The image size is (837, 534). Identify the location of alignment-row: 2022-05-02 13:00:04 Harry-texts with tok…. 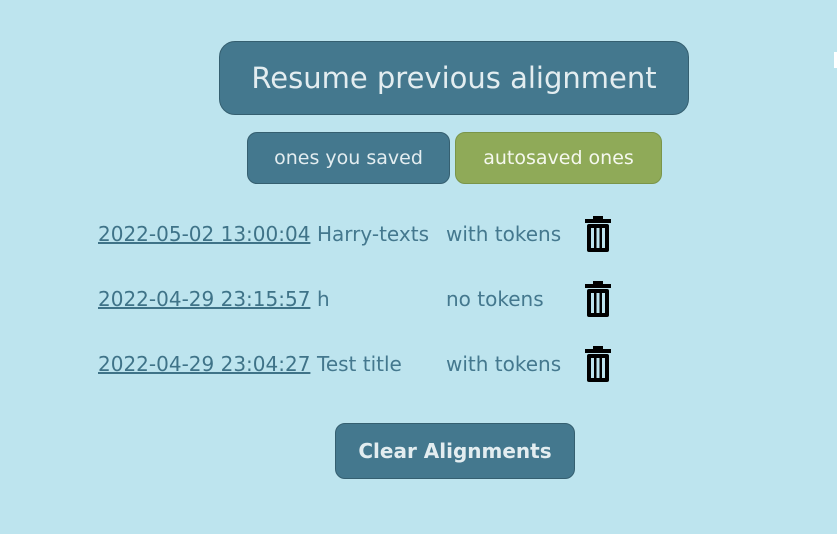
(418, 234).